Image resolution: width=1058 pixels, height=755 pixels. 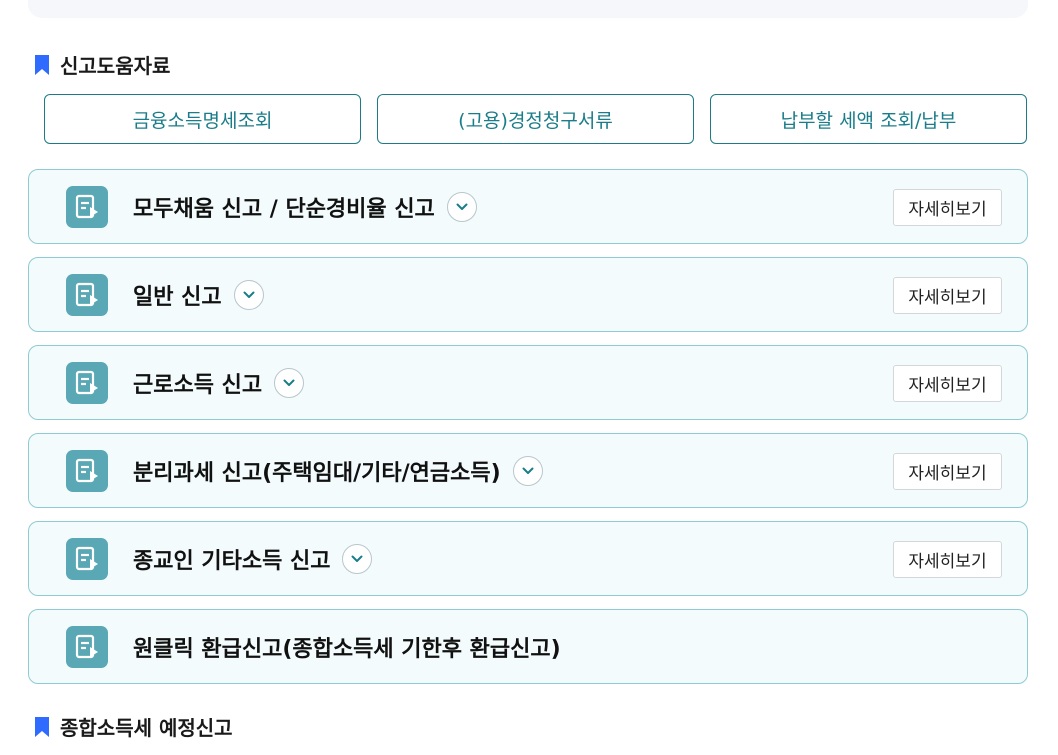 I want to click on report-card-label: 분리과세 신고(주택임대/기타/연금소득), so click(x=338, y=470).